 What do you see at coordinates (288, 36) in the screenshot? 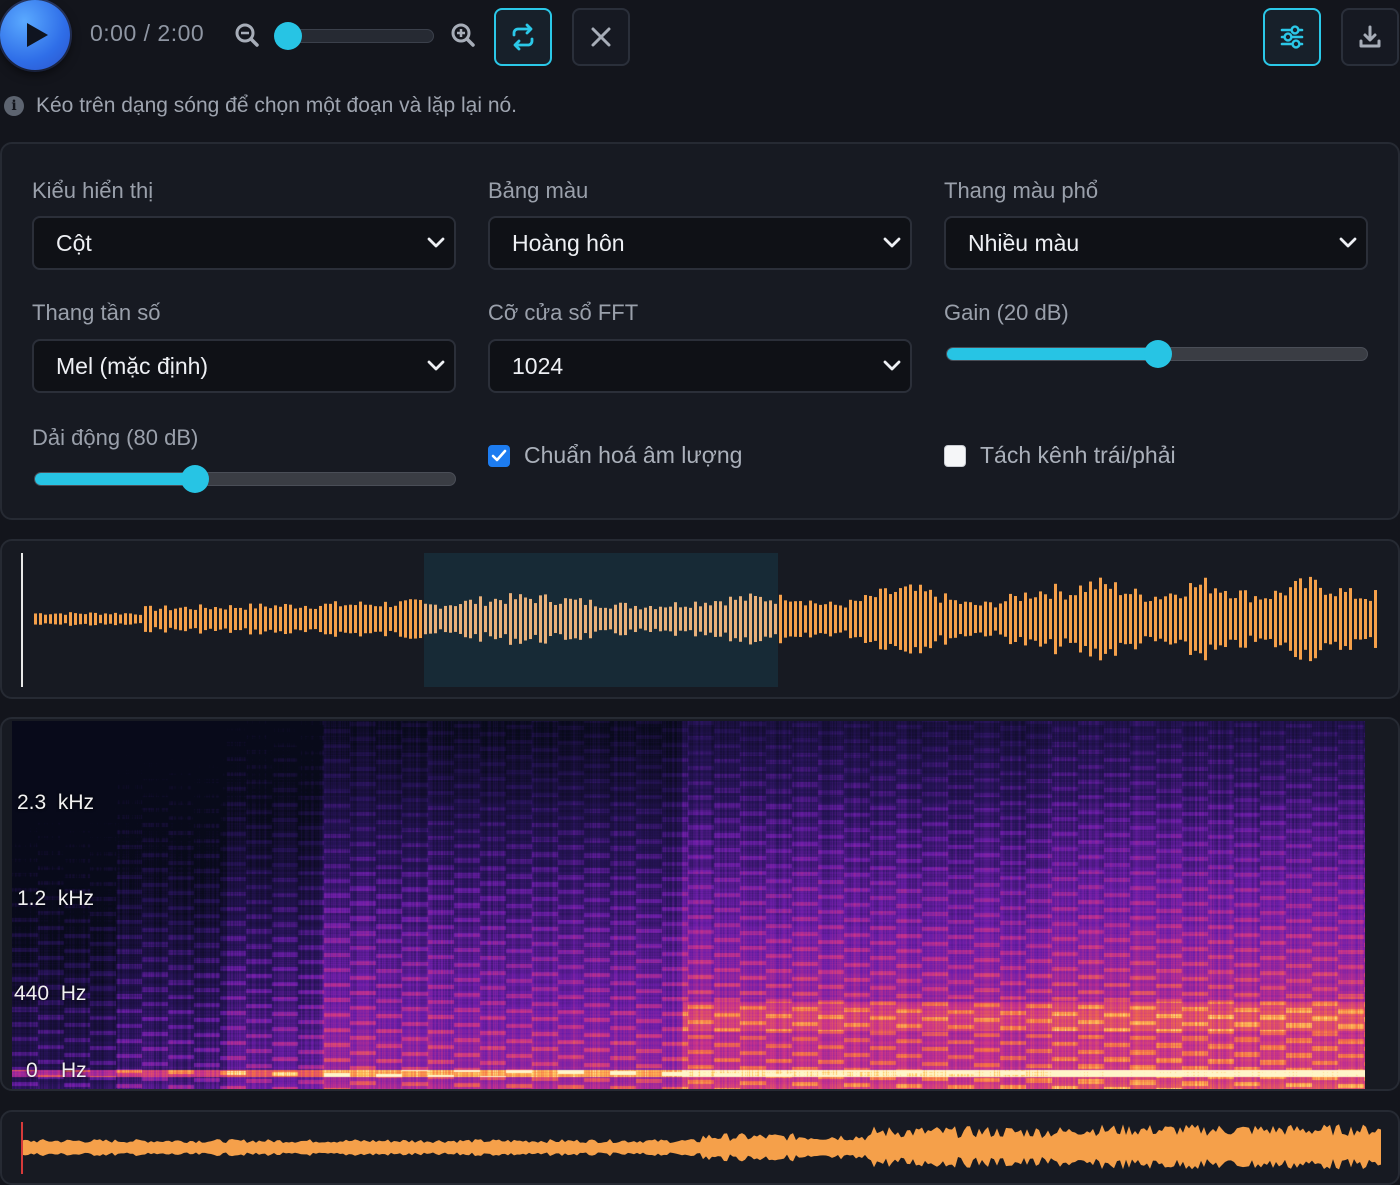
I see `zoom-slider-thumb` at bounding box center [288, 36].